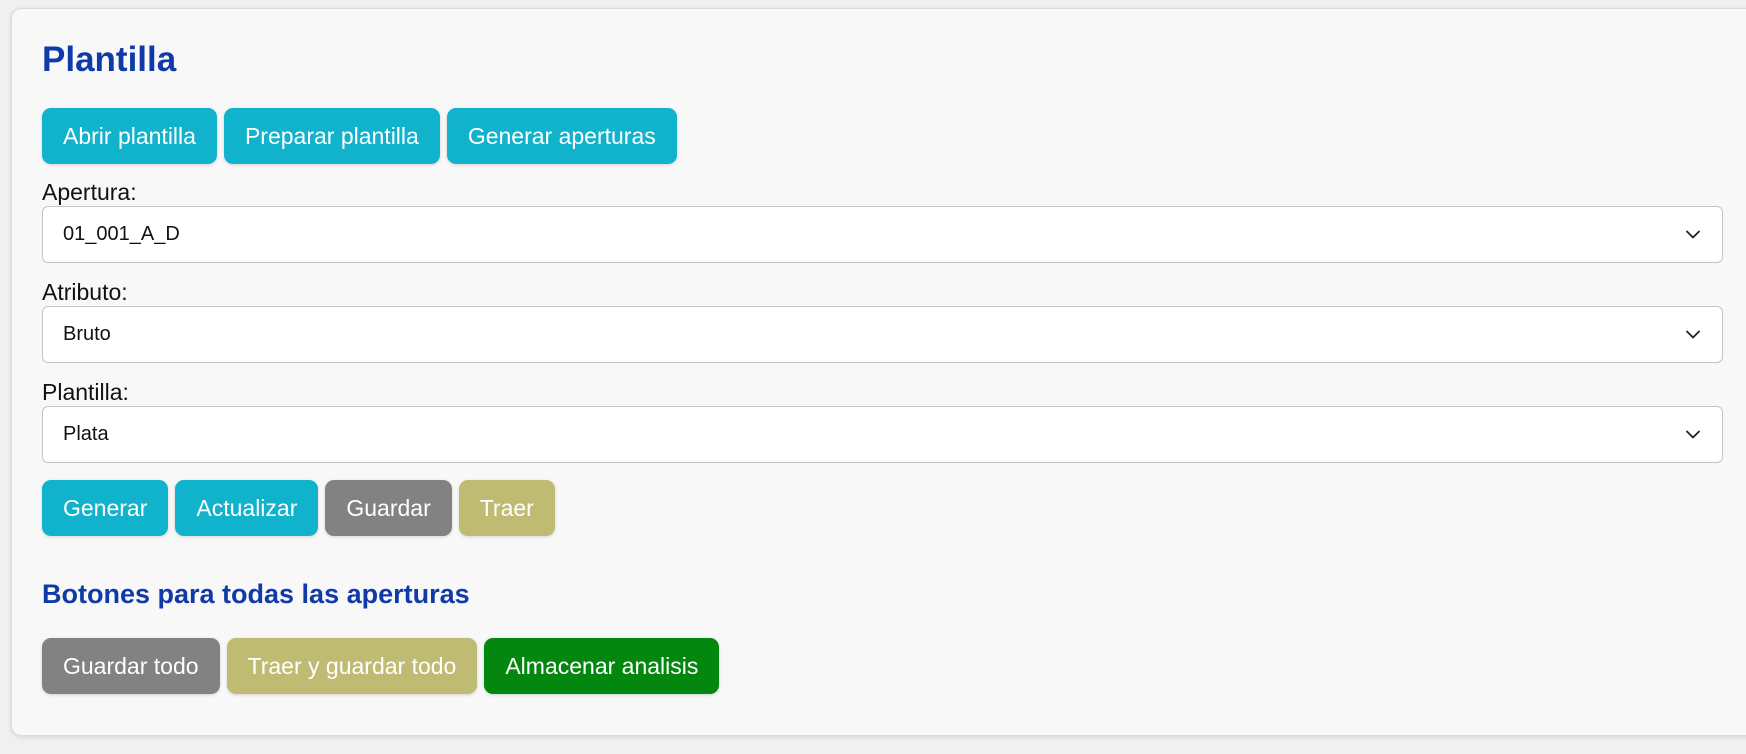 Image resolution: width=1746 pixels, height=754 pixels. I want to click on atributo-select-value: Bruto, so click(87, 334).